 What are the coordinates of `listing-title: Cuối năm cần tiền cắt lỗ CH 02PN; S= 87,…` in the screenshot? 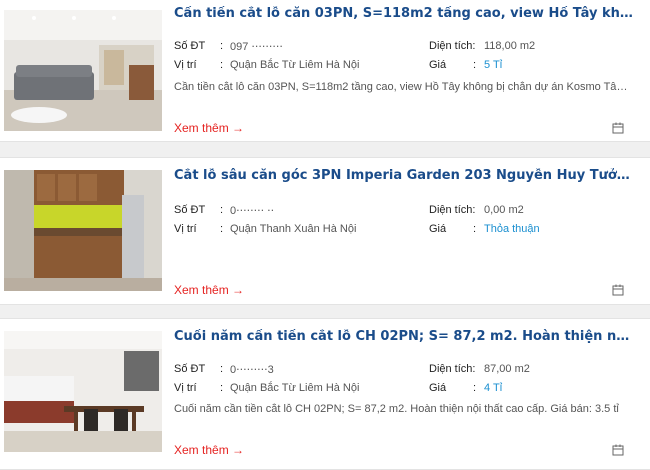 It's located at (405, 336).